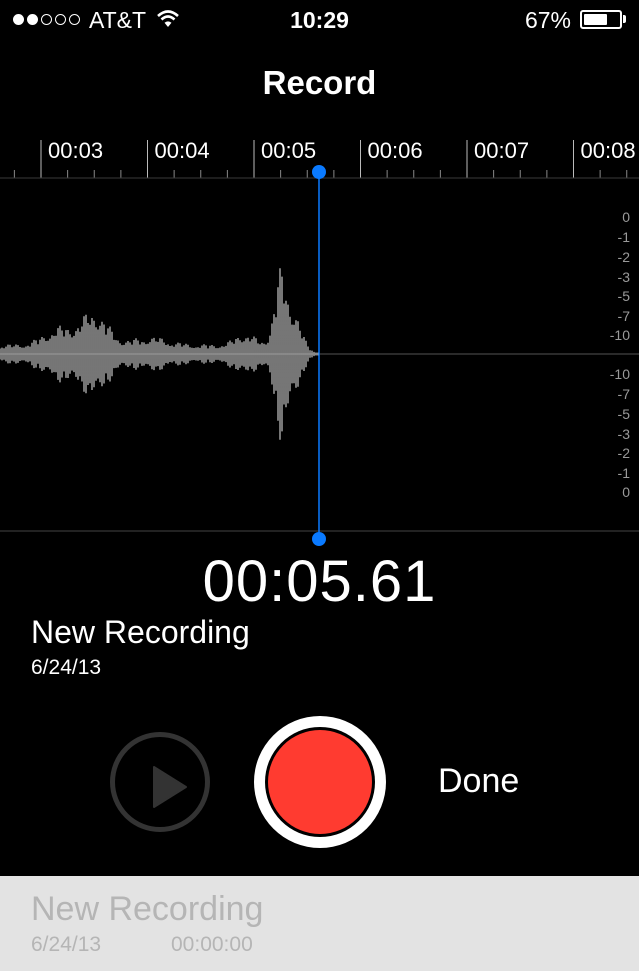 The image size is (639, 971). Describe the element at coordinates (624, 19) in the screenshot. I see `battery-terminal` at that location.